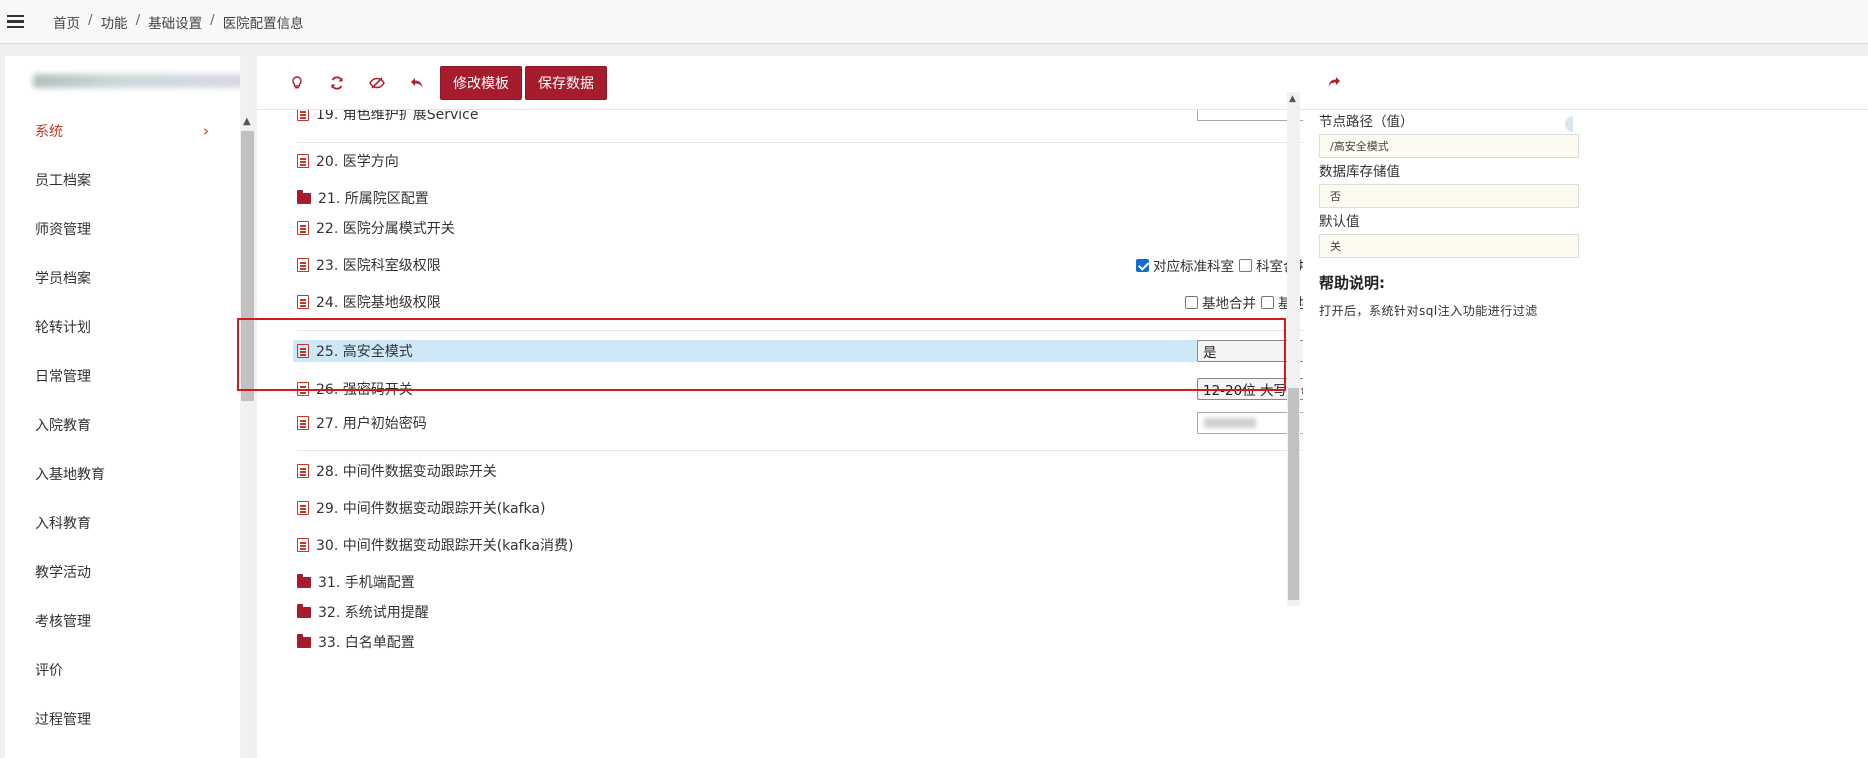  What do you see at coordinates (1229, 304) in the screenshot?
I see `option-label: 基地合并` at bounding box center [1229, 304].